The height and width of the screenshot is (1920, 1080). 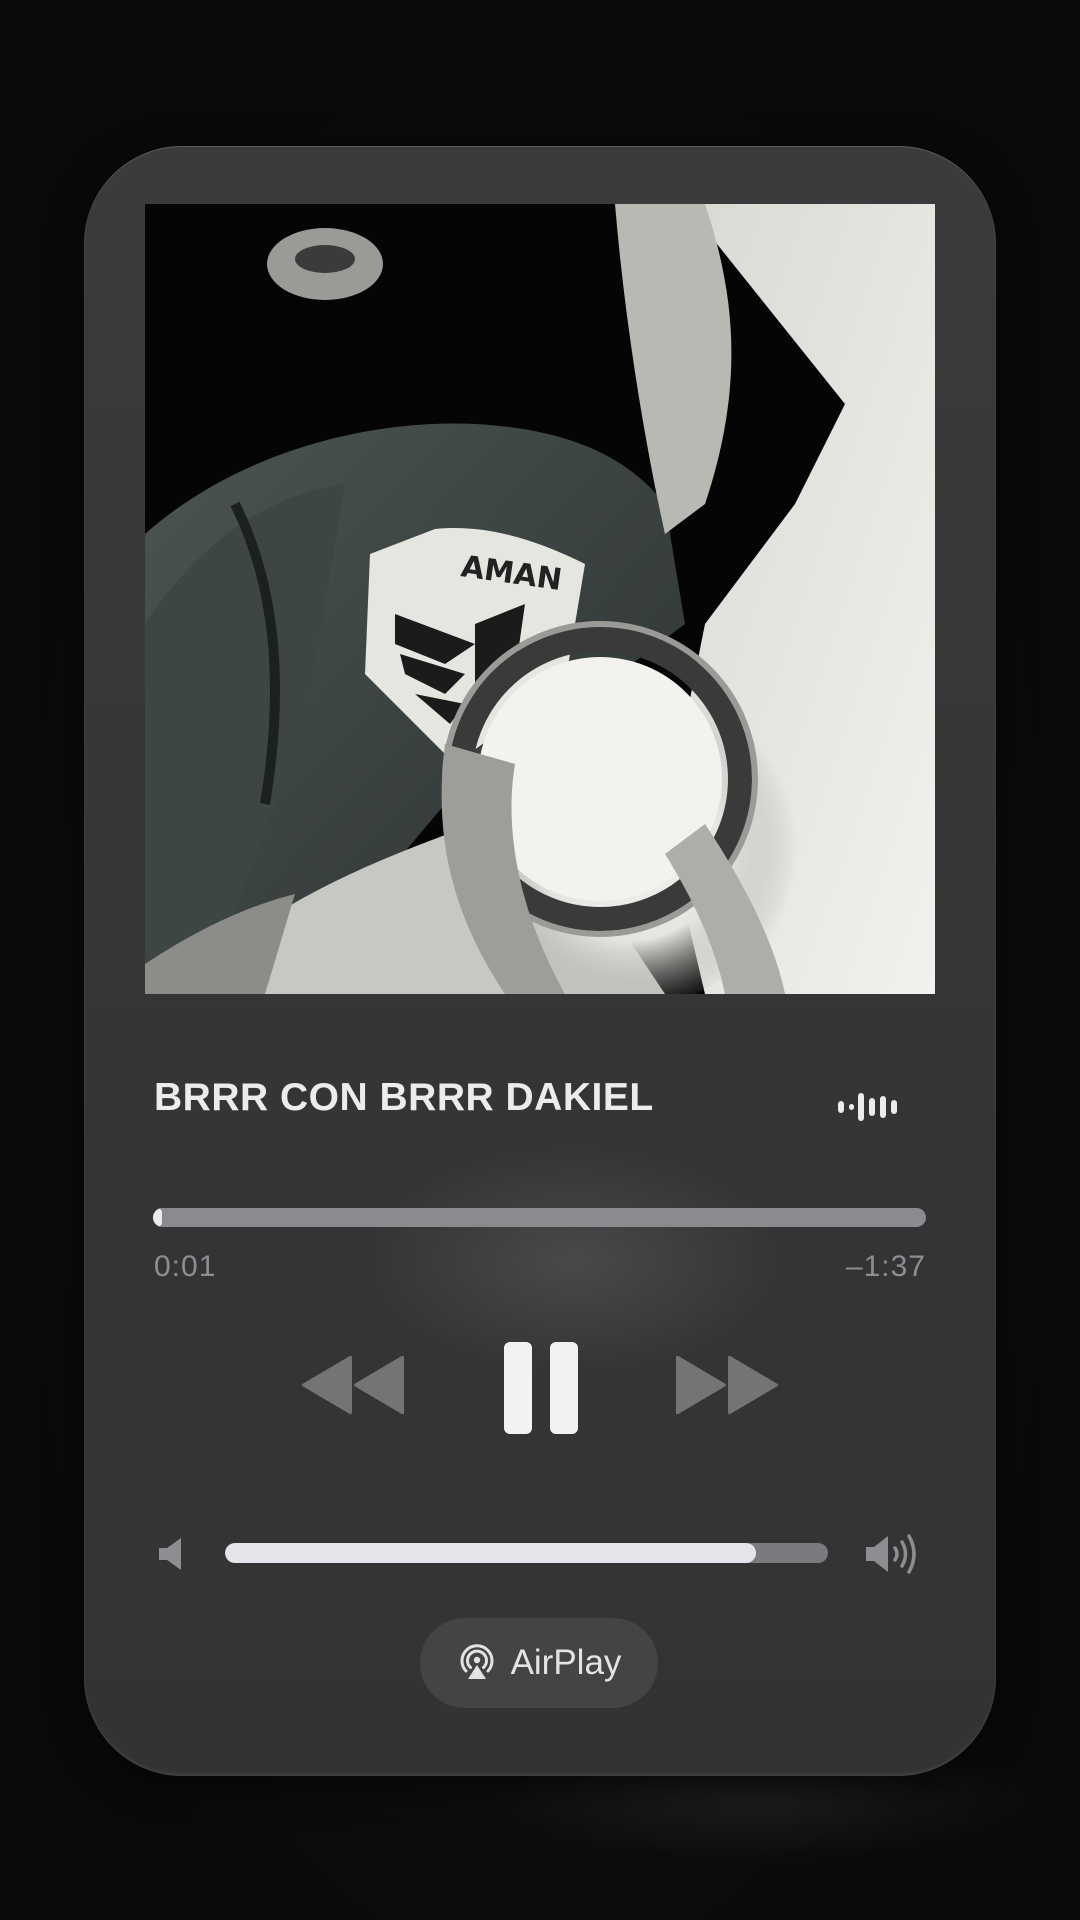 I want to click on remaining-time: –1:37, so click(x=885, y=1266).